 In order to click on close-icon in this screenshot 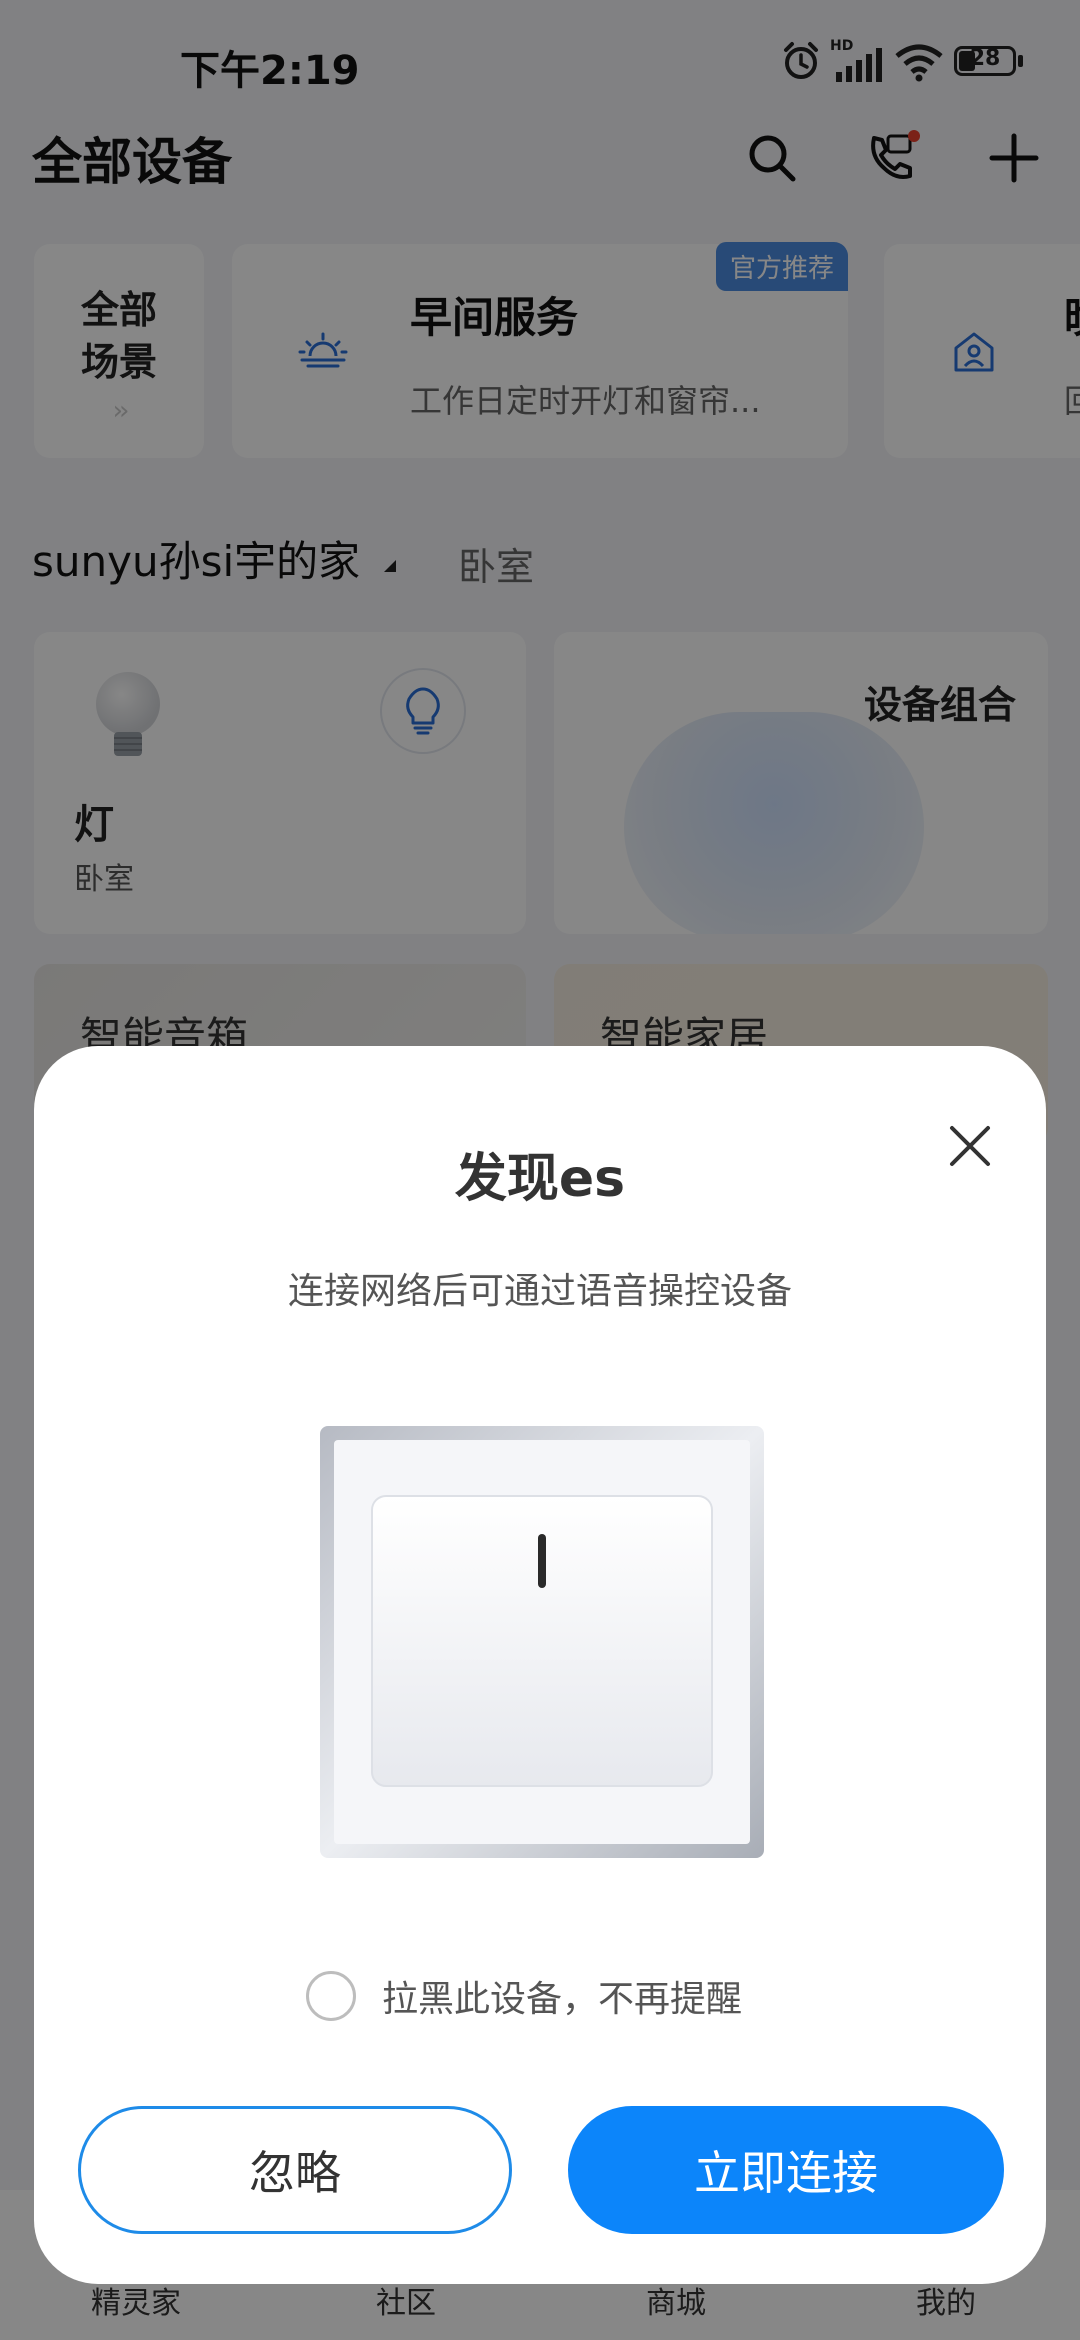, I will do `click(970, 1146)`.